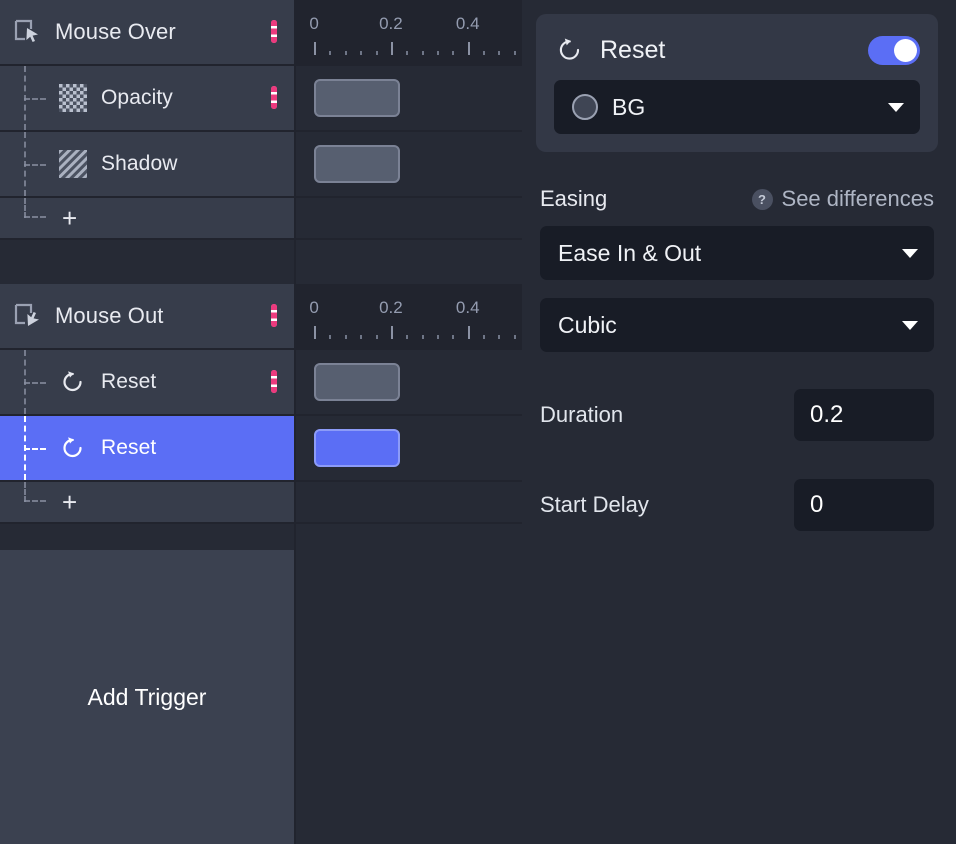  What do you see at coordinates (115, 31) in the screenshot?
I see `trigger-title: Mouse Over` at bounding box center [115, 31].